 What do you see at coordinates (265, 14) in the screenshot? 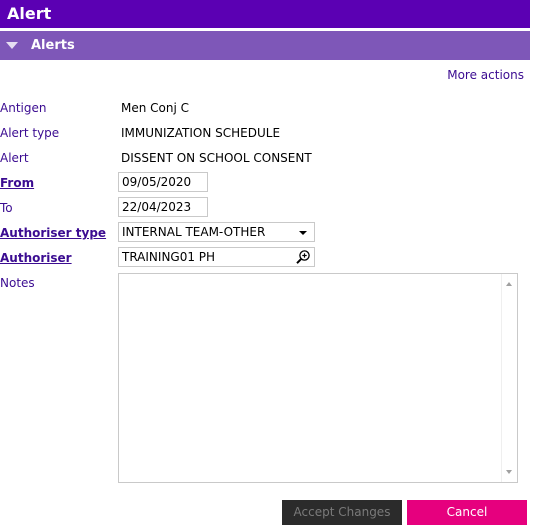
I see `window-title: Alert` at bounding box center [265, 14].